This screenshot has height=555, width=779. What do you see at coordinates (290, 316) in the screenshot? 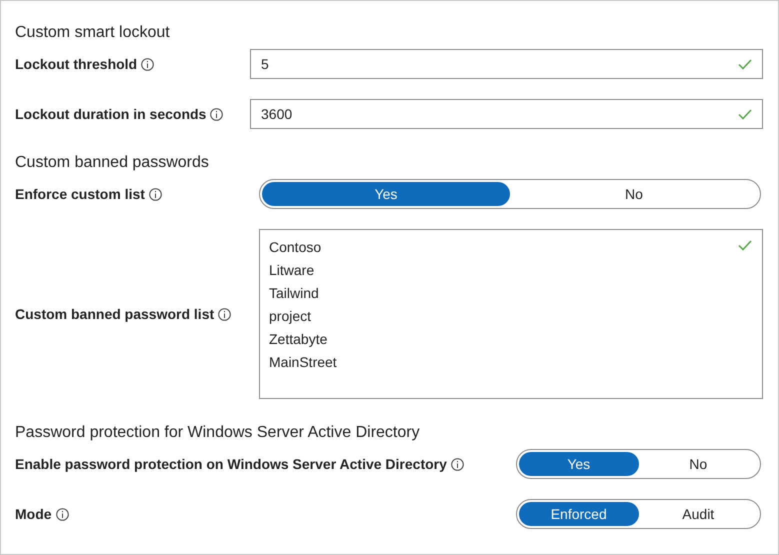
I see `list-entry: project` at bounding box center [290, 316].